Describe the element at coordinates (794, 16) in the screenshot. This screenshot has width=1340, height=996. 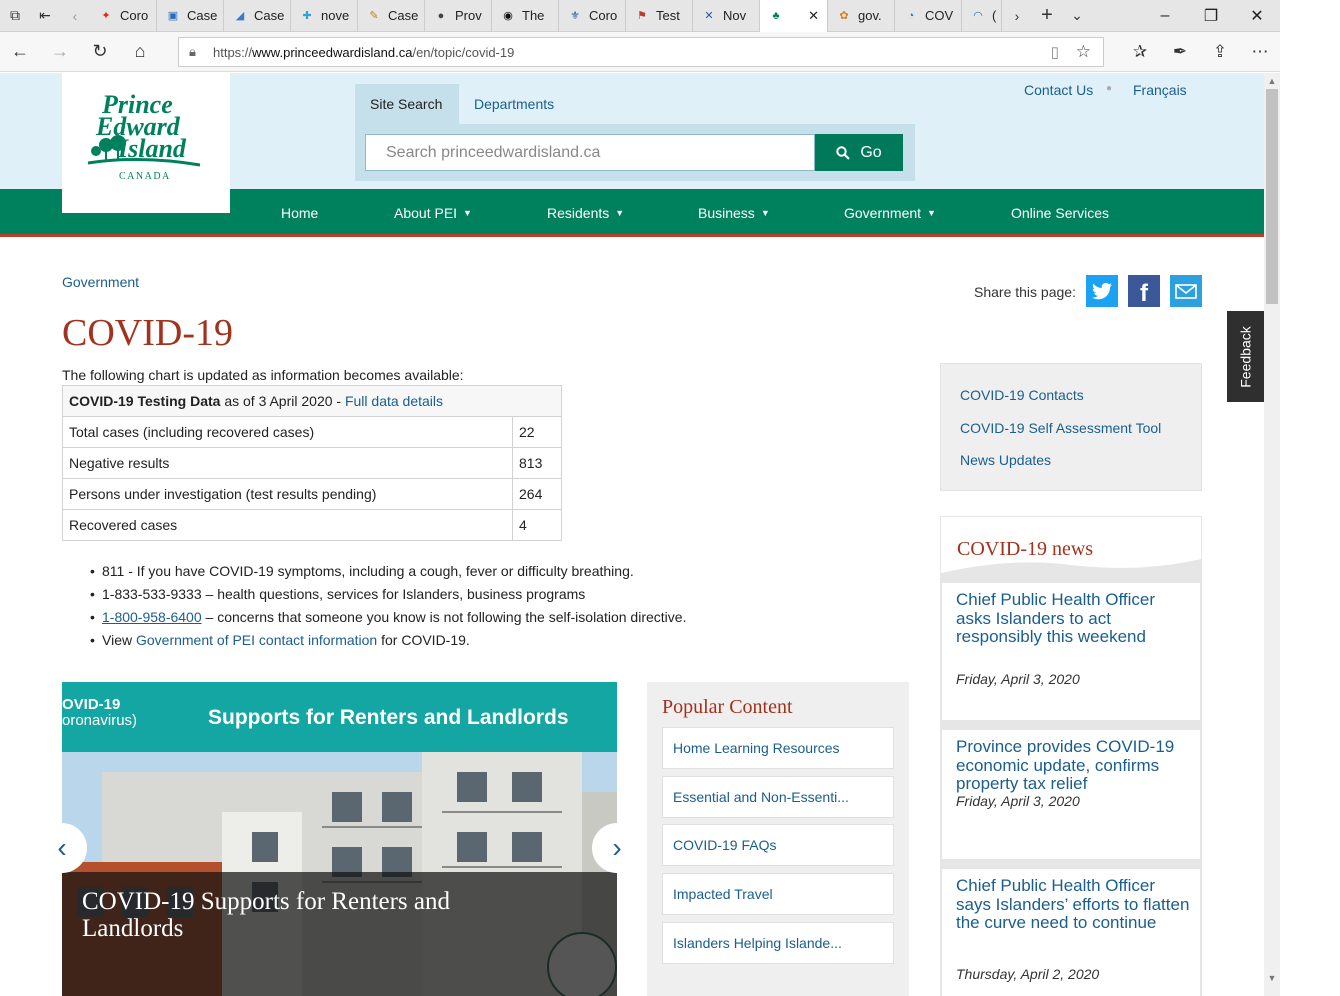
I see `browser-tab: ♣ ✕` at that location.